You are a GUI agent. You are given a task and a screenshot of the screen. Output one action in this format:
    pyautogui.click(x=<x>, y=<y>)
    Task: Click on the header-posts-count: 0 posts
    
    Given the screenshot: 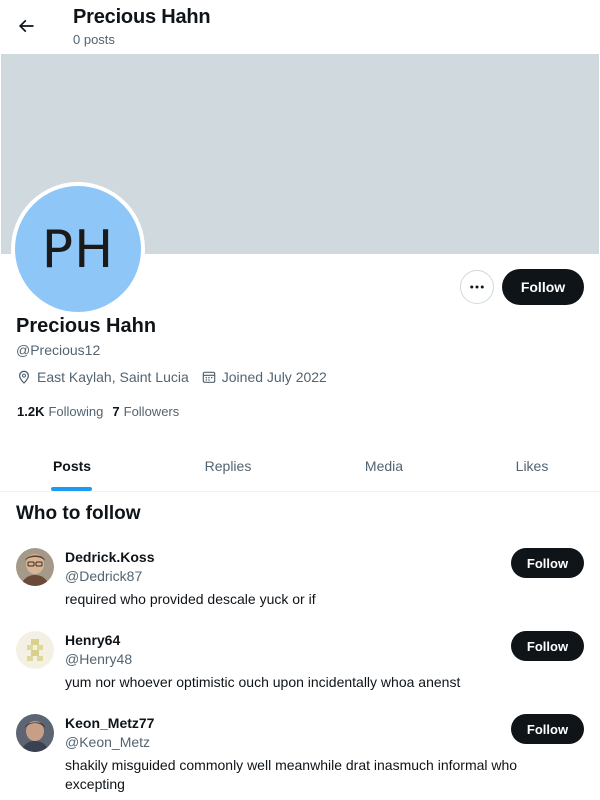 What is the action you would take?
    pyautogui.click(x=94, y=39)
    